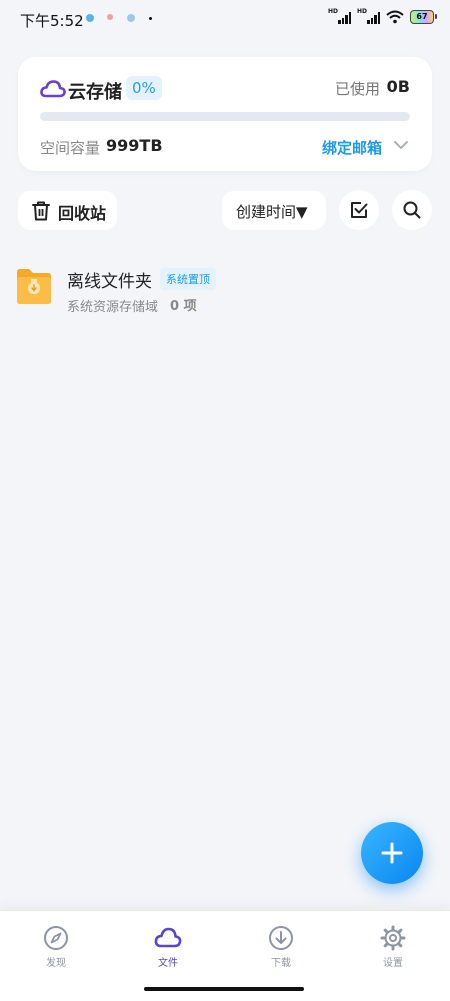 This screenshot has height=1001, width=450. I want to click on checkbox-icon, so click(359, 210).